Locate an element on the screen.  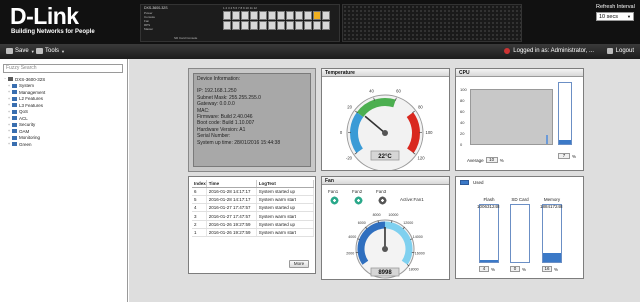
console-label: SD Card Console is located at coordinates (186, 38).